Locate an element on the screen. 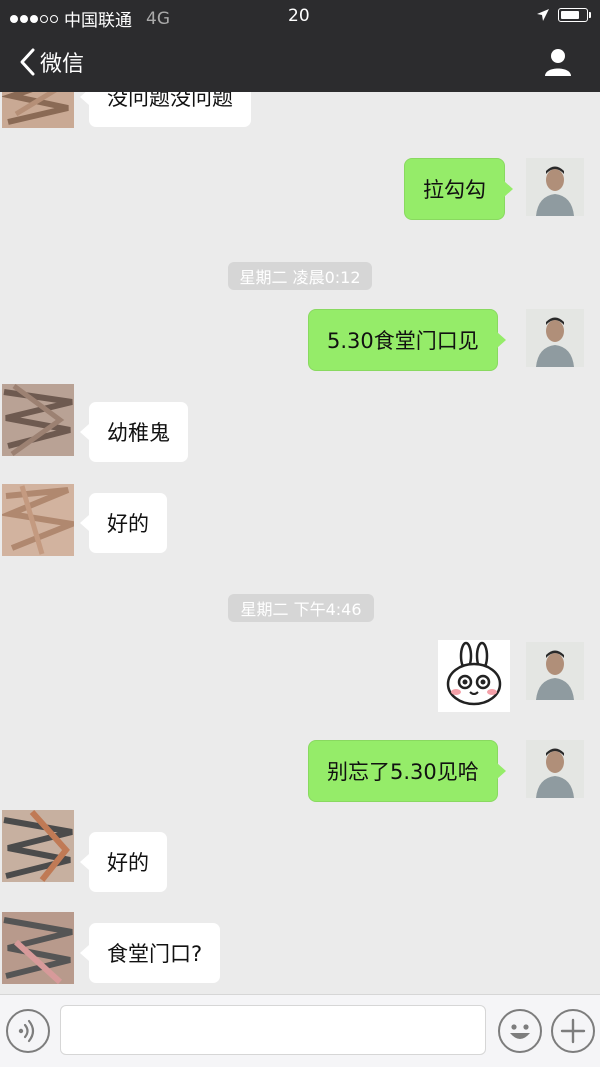 This screenshot has height=1067, width=600. message-input is located at coordinates (273, 1030).